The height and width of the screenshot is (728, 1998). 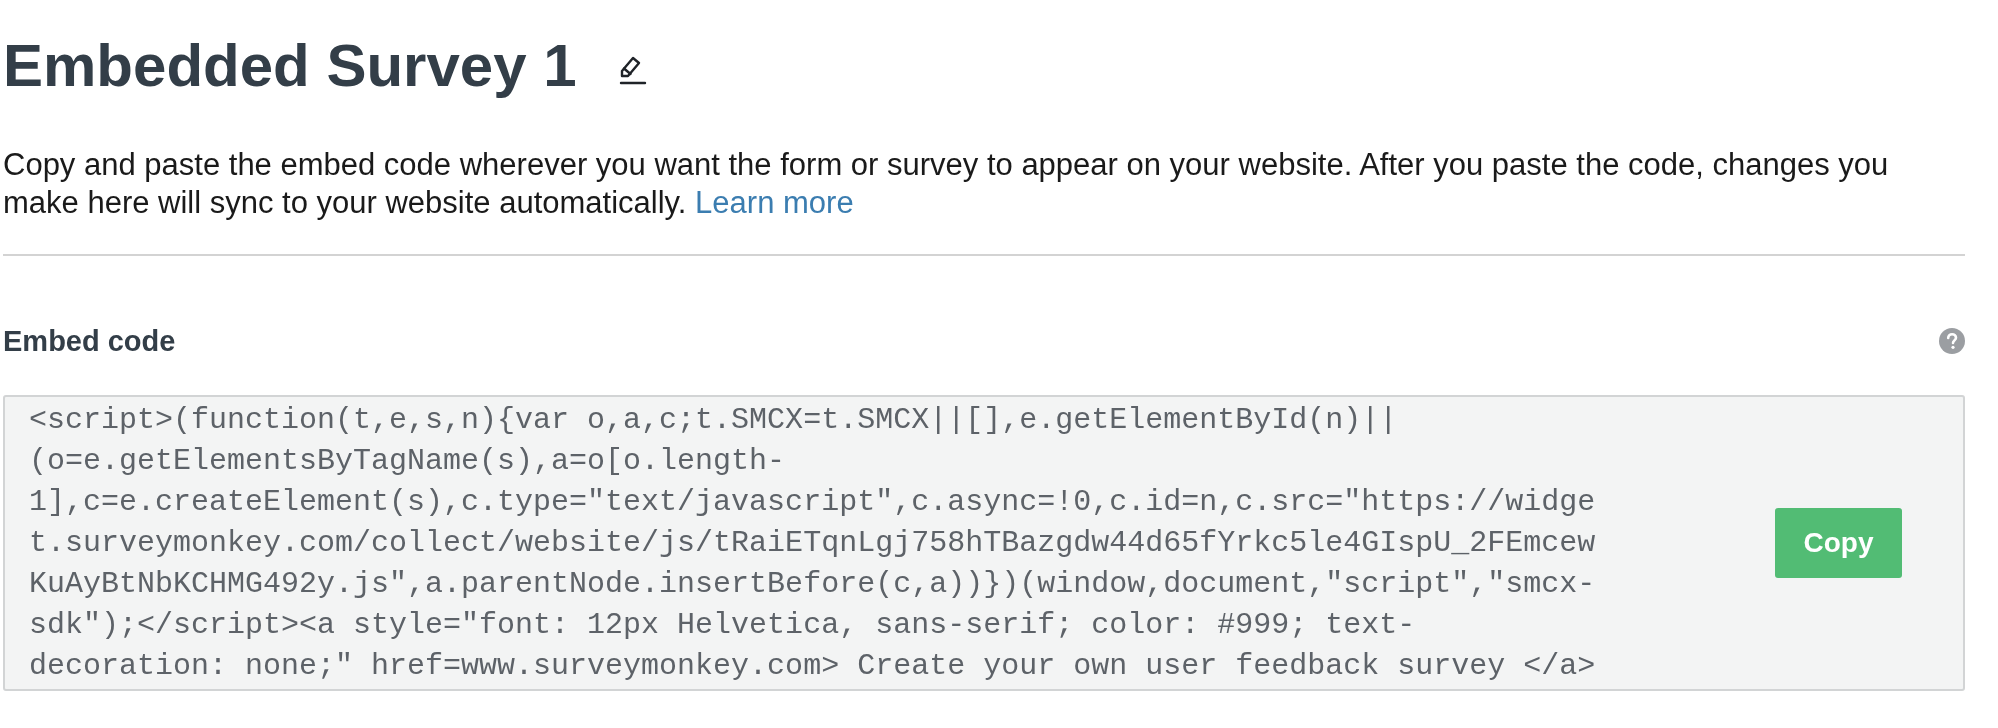 I want to click on help-icon, so click(x=1952, y=341).